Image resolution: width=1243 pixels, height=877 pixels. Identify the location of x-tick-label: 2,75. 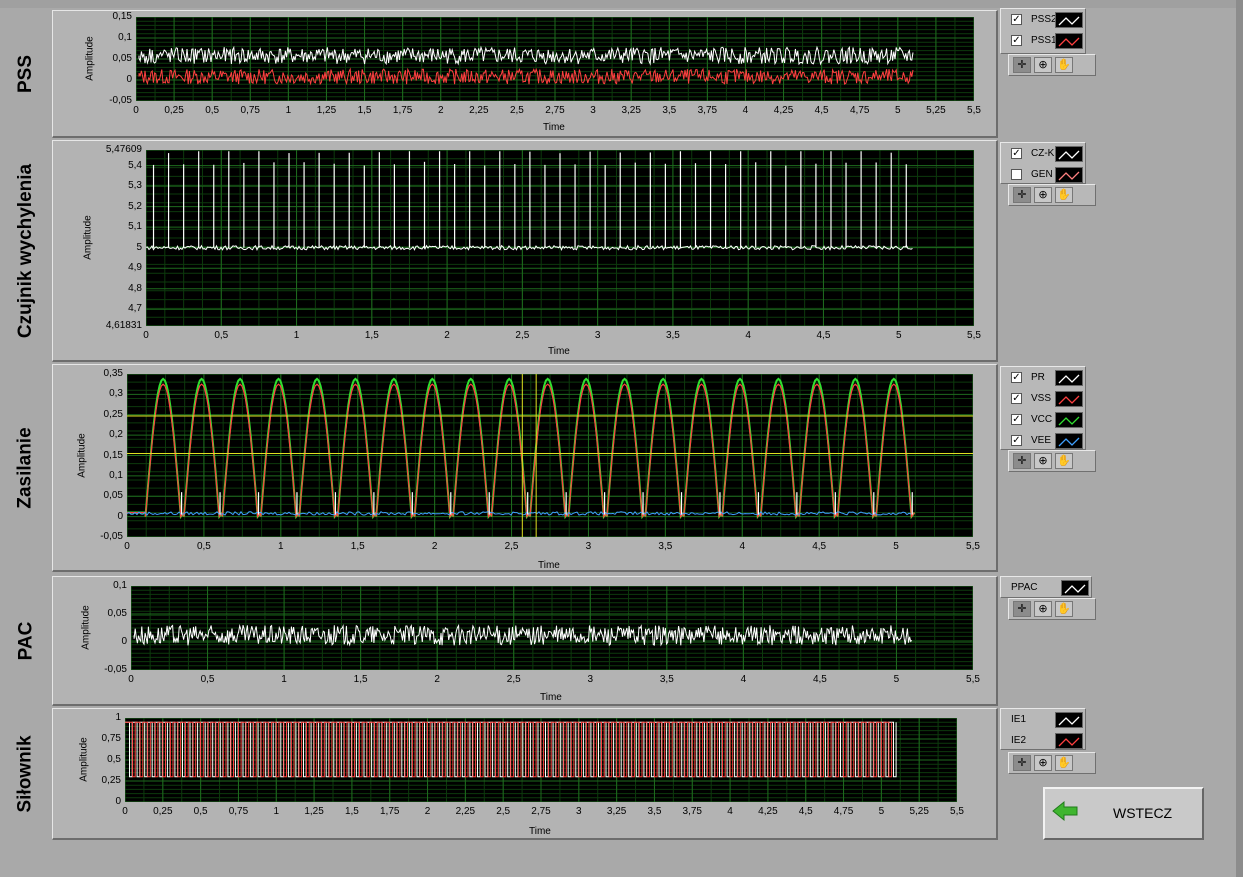
(541, 811).